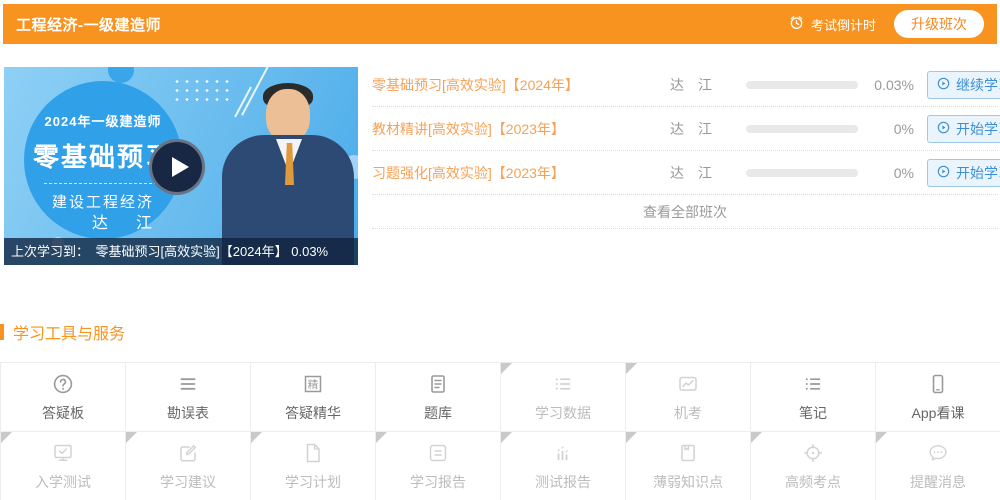 This screenshot has width=1000, height=500. Describe the element at coordinates (688, 466) in the screenshot. I see `tool-weak-knowledge-points: 薄弱知识点` at that location.